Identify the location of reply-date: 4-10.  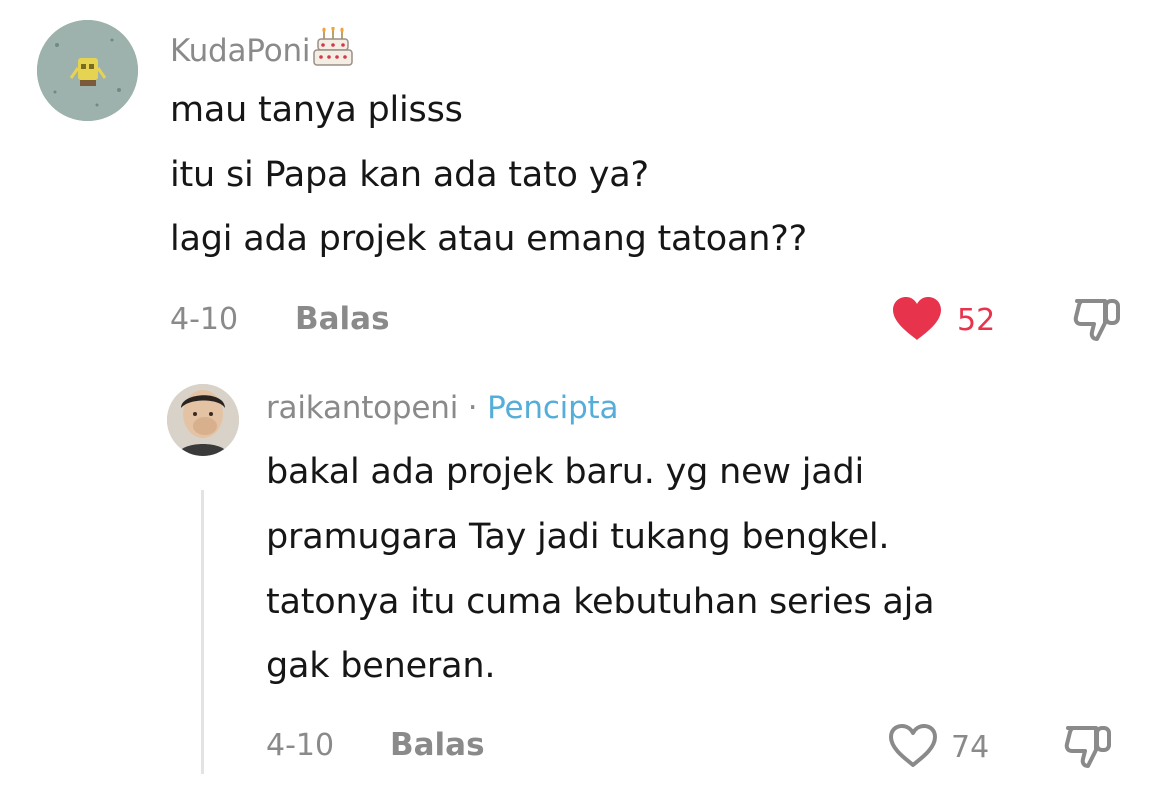
(300, 745).